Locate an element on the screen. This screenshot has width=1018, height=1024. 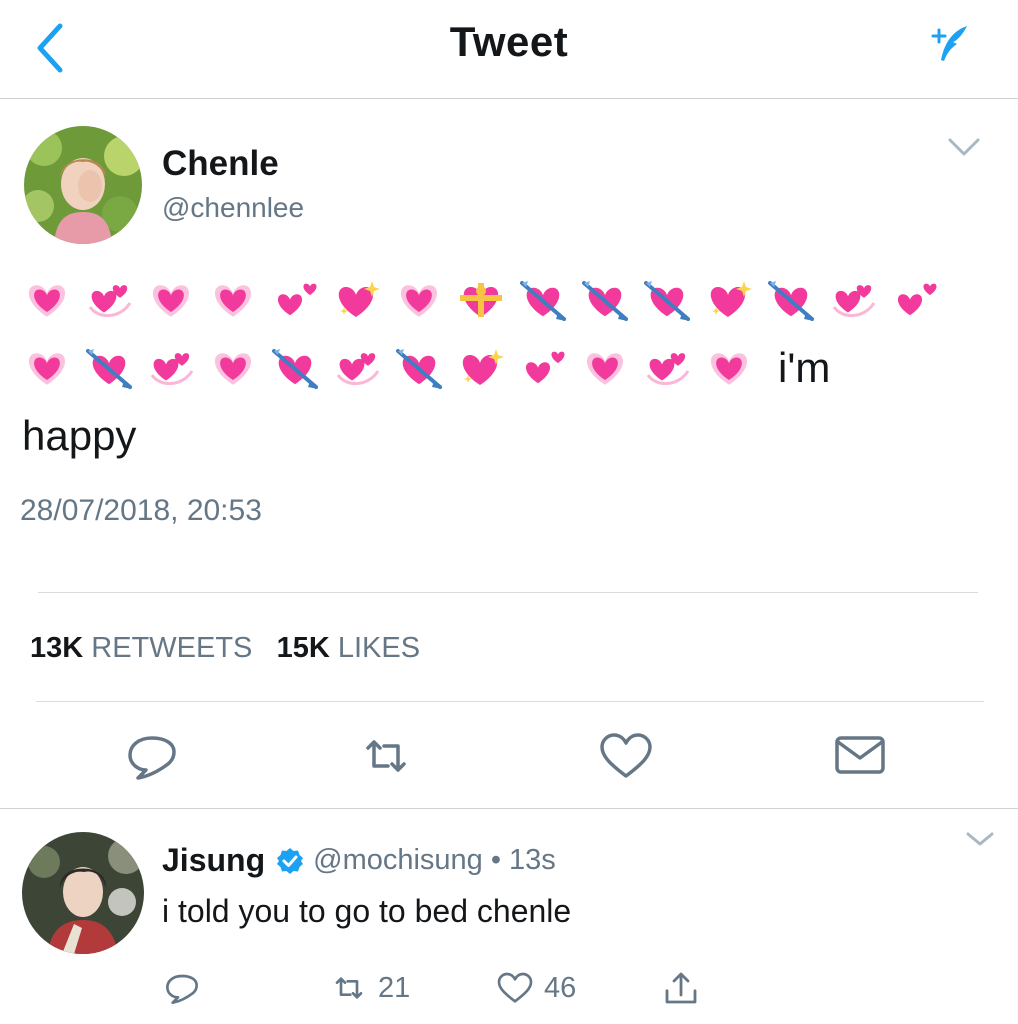
reply-reply-button is located at coordinates (186, 988).